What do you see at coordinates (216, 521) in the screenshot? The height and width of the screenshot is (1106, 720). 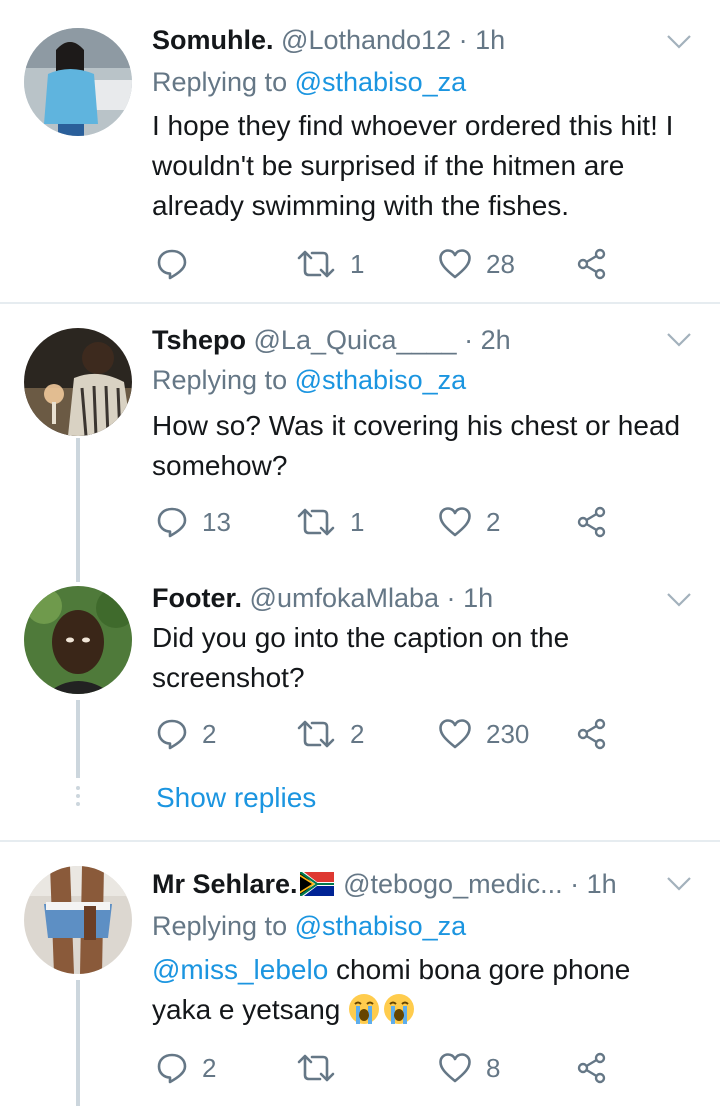 I see `reply-count: 13` at bounding box center [216, 521].